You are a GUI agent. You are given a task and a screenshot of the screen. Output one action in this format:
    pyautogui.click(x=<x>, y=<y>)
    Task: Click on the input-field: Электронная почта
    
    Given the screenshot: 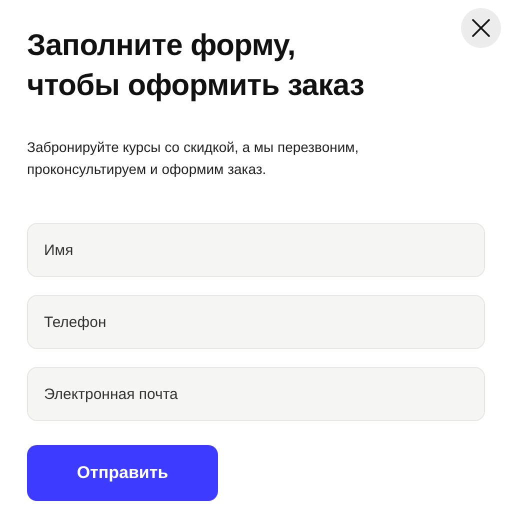 What is the action you would take?
    pyautogui.click(x=256, y=394)
    